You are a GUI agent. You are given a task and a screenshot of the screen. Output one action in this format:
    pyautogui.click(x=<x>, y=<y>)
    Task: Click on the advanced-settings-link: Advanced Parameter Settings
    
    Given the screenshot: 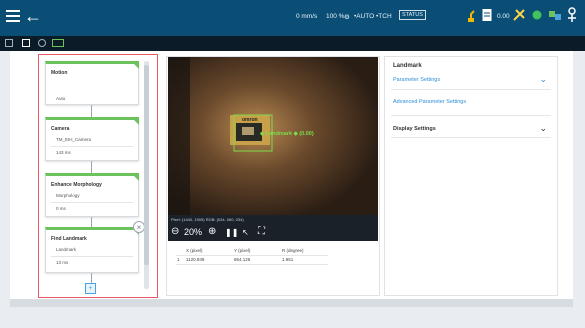 What is the action you would take?
    pyautogui.click(x=429, y=102)
    